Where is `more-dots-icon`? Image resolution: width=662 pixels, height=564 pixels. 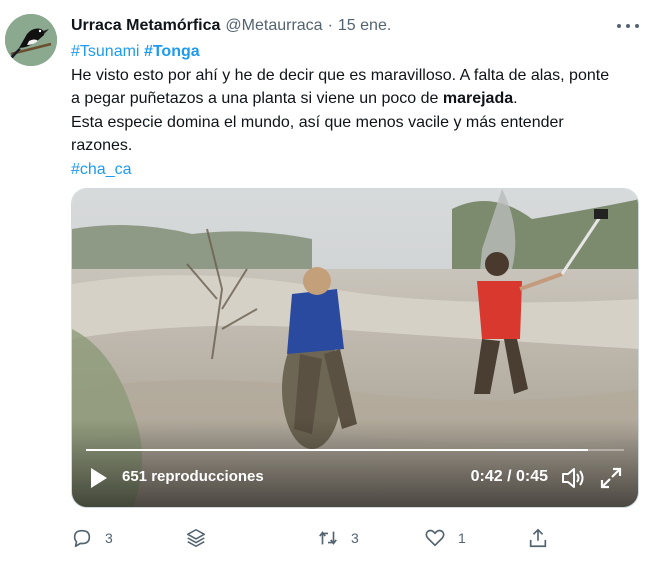 more-dots-icon is located at coordinates (619, 26).